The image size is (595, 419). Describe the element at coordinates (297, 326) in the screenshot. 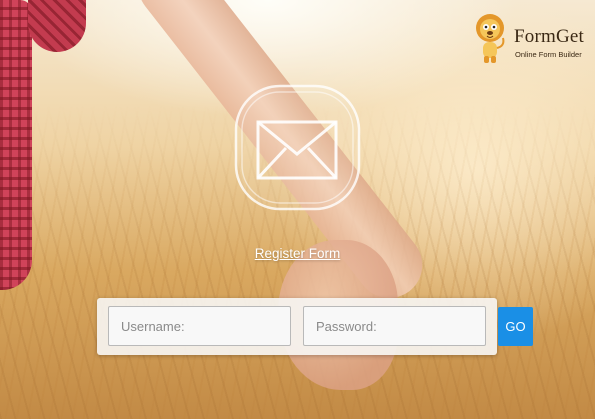

I see `login-form-bar` at that location.